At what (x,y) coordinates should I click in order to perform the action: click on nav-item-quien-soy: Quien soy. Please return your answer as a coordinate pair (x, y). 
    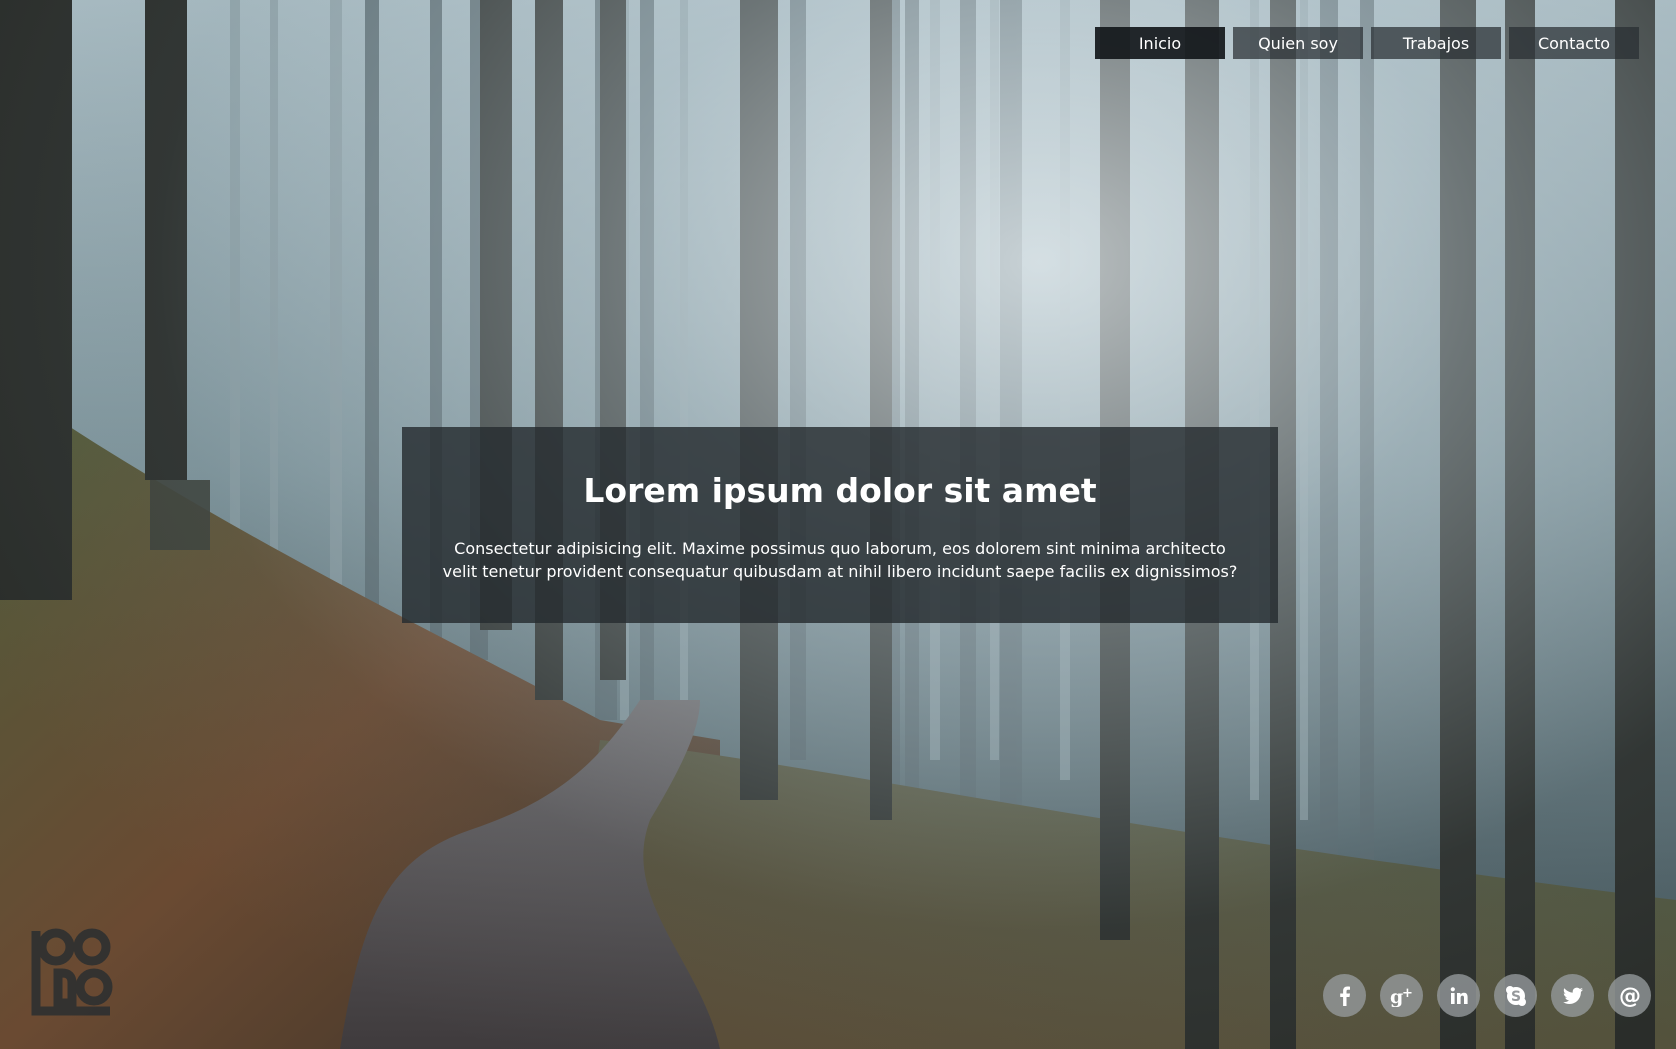
    Looking at the image, I should click on (1298, 43).